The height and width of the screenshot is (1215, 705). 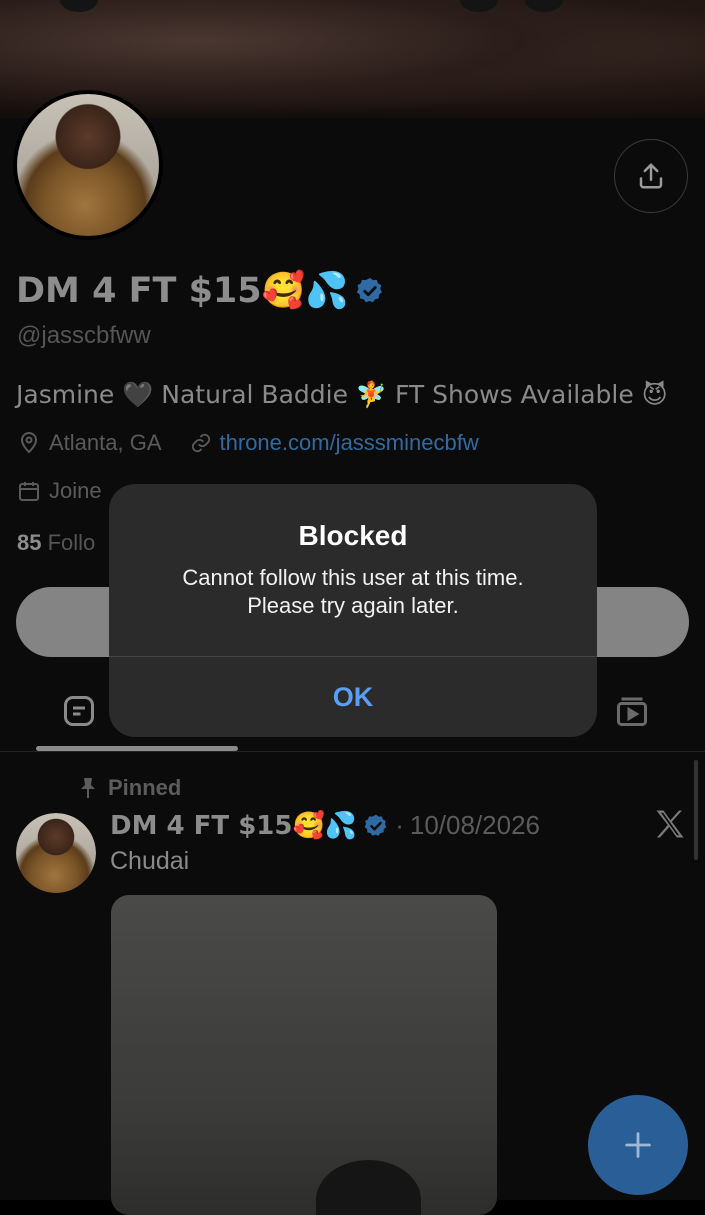 I want to click on profile-meta: Atlanta, GA throne.com/jasssminecbfw, so click(x=248, y=443).